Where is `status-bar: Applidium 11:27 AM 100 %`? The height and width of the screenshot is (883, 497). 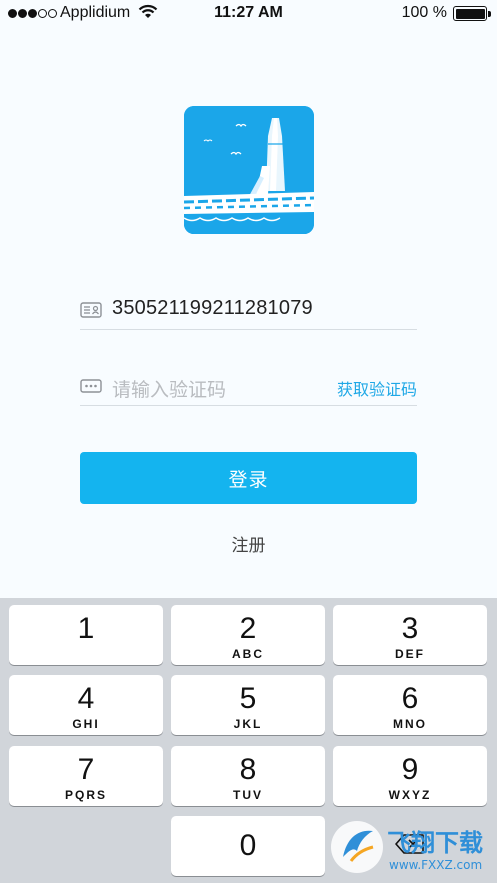
status-bar: Applidium 11:27 AM 100 % is located at coordinates (248, 13).